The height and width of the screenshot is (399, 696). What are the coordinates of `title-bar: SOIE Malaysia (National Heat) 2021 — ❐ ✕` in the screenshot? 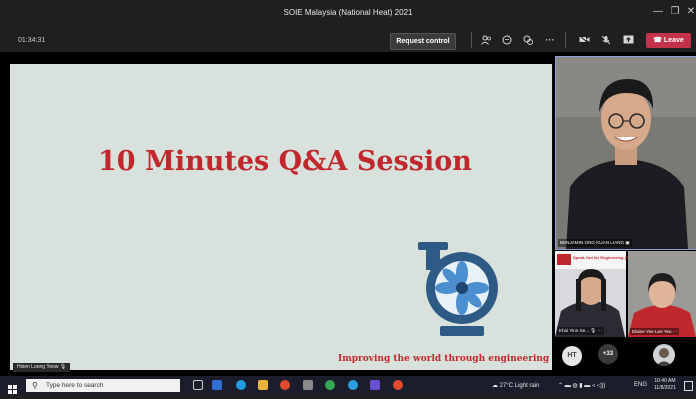 It's located at (348, 14).